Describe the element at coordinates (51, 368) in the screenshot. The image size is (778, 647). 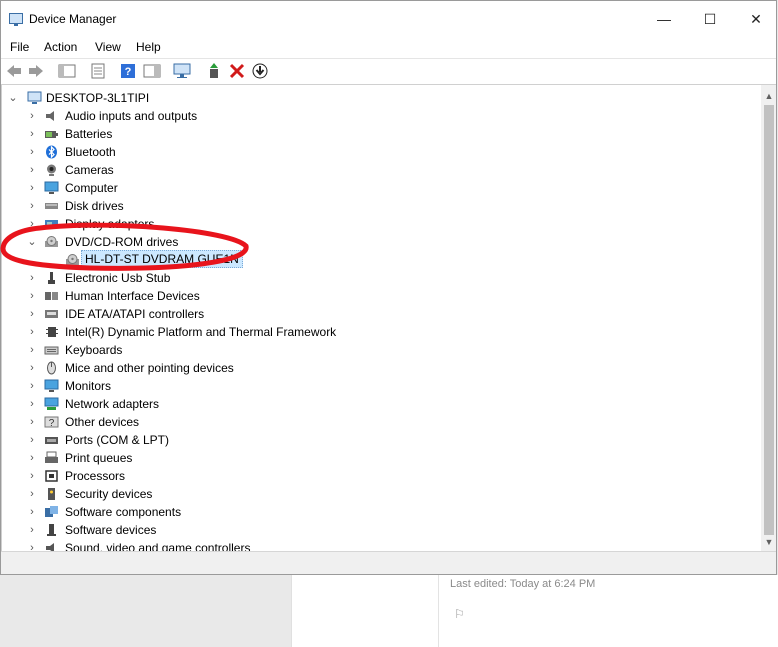
I see `mouse-icon` at that location.